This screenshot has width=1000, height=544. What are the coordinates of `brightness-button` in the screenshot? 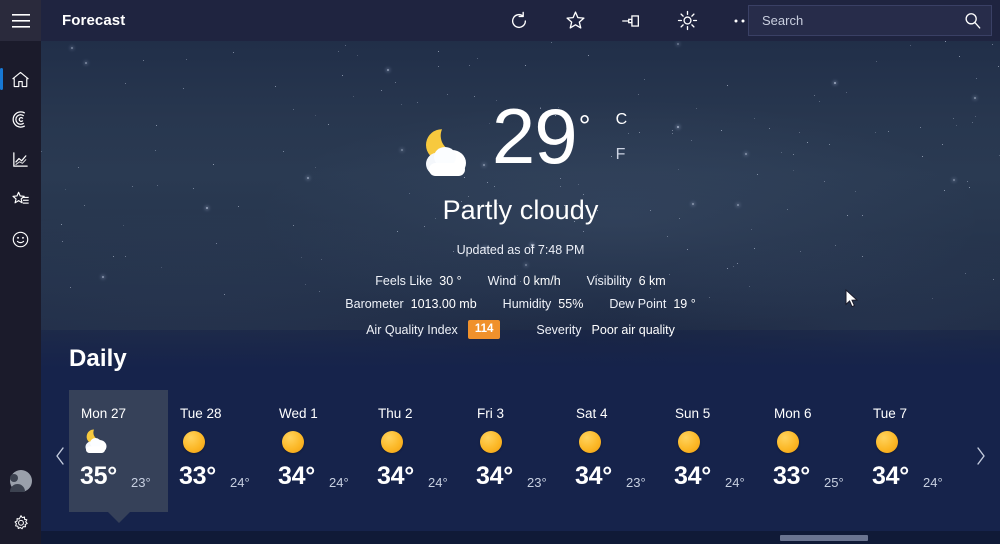 It's located at (687, 20).